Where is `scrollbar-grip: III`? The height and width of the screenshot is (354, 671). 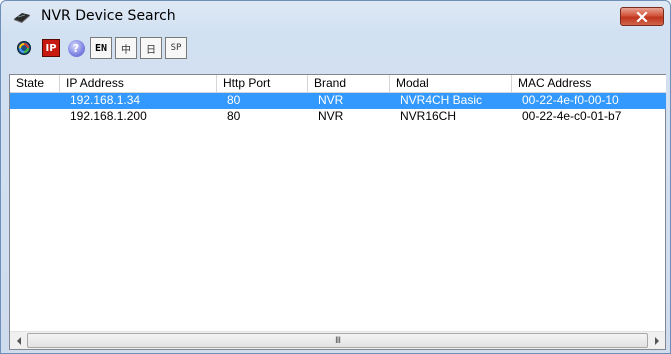 scrollbar-grip: III is located at coordinates (338, 340).